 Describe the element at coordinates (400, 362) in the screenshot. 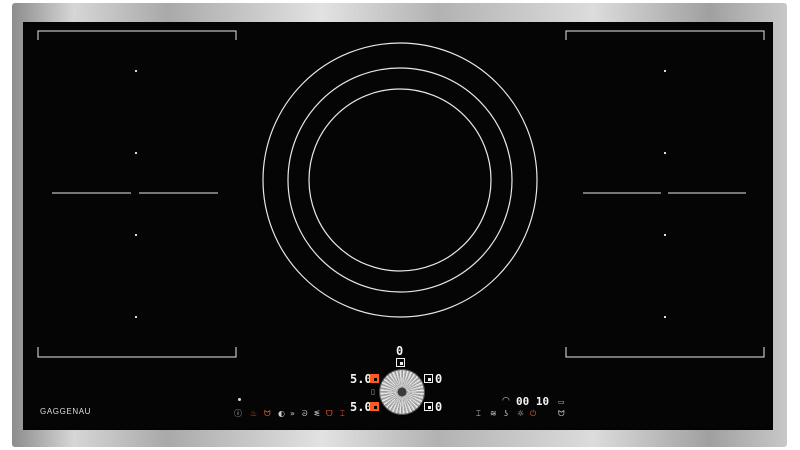

I see `top-zone-select-button` at that location.